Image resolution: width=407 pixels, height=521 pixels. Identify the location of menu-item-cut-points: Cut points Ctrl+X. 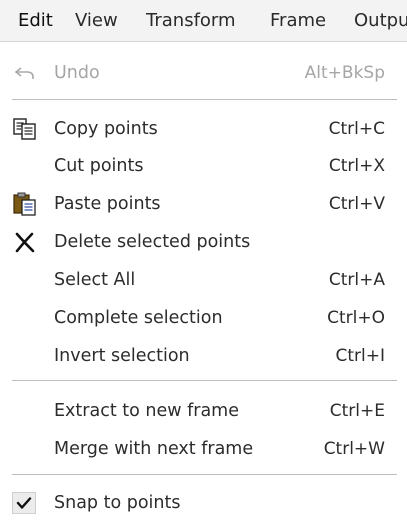
(203, 166).